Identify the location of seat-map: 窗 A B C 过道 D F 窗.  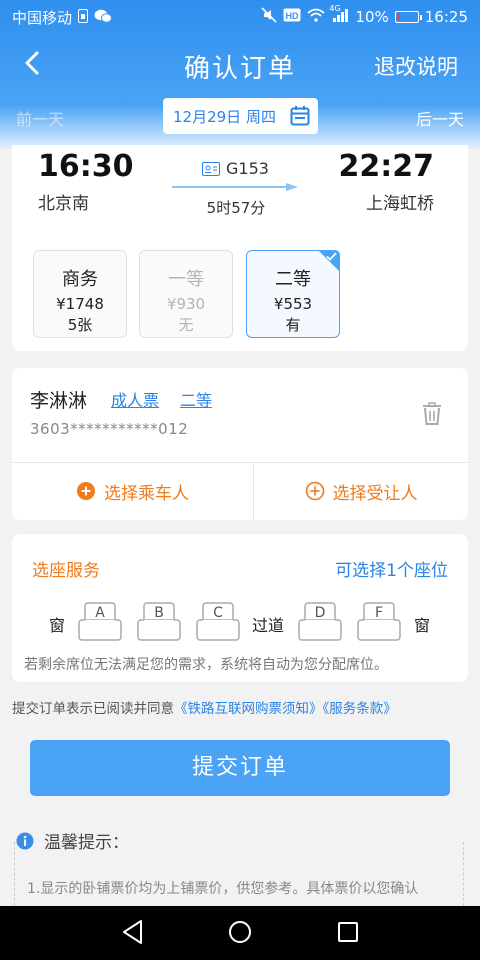
(240, 622).